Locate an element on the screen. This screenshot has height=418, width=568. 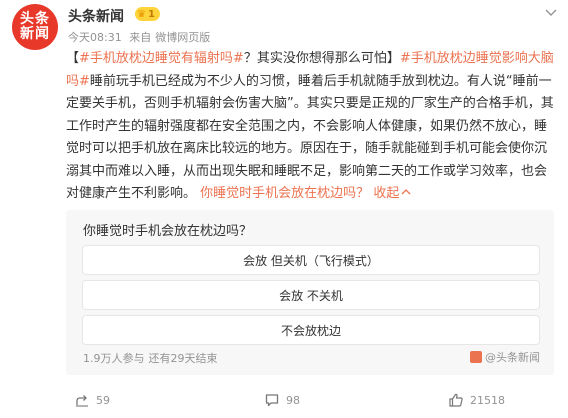
repost-button: 59 is located at coordinates (92, 400).